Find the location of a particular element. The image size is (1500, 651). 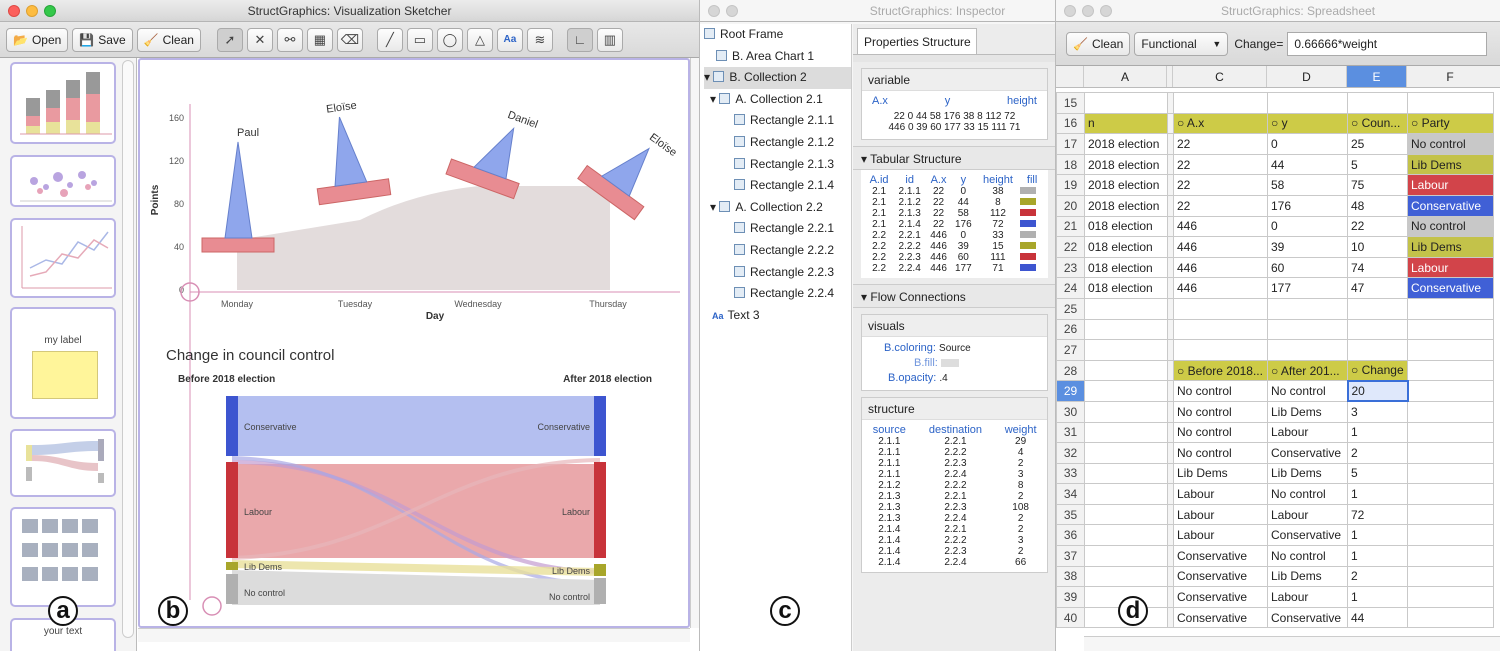

properties-tab: Properties Structure is located at coordinates (917, 41).